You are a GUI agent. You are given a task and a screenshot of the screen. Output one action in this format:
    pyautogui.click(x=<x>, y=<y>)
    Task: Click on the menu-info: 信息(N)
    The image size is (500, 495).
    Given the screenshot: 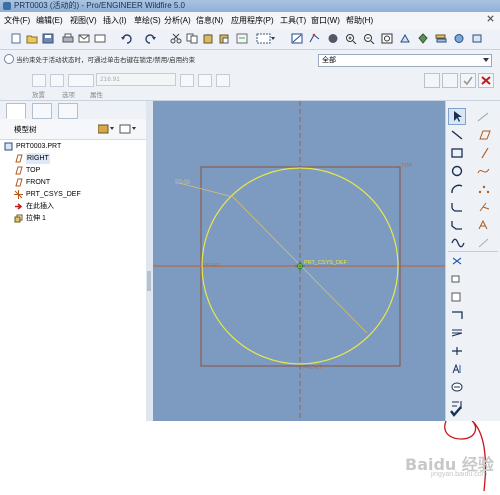 What is the action you would take?
    pyautogui.click(x=209, y=20)
    